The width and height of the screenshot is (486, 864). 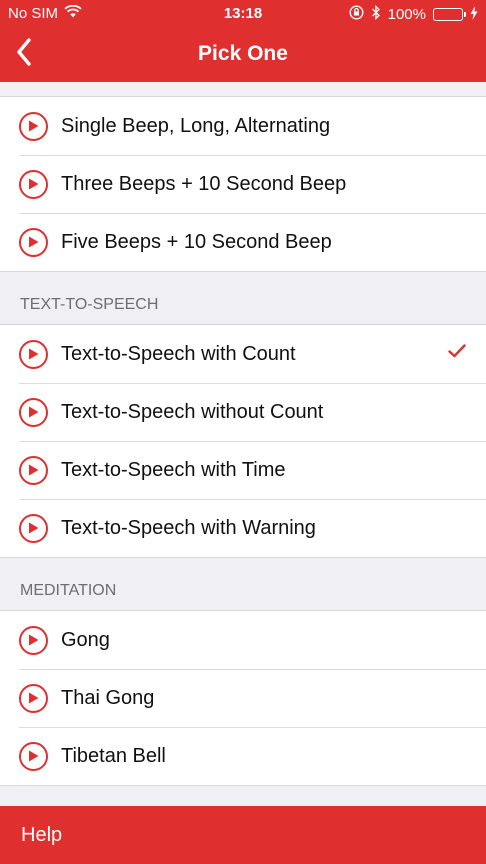 I want to click on item-label: Tibetan Bell, so click(x=113, y=755).